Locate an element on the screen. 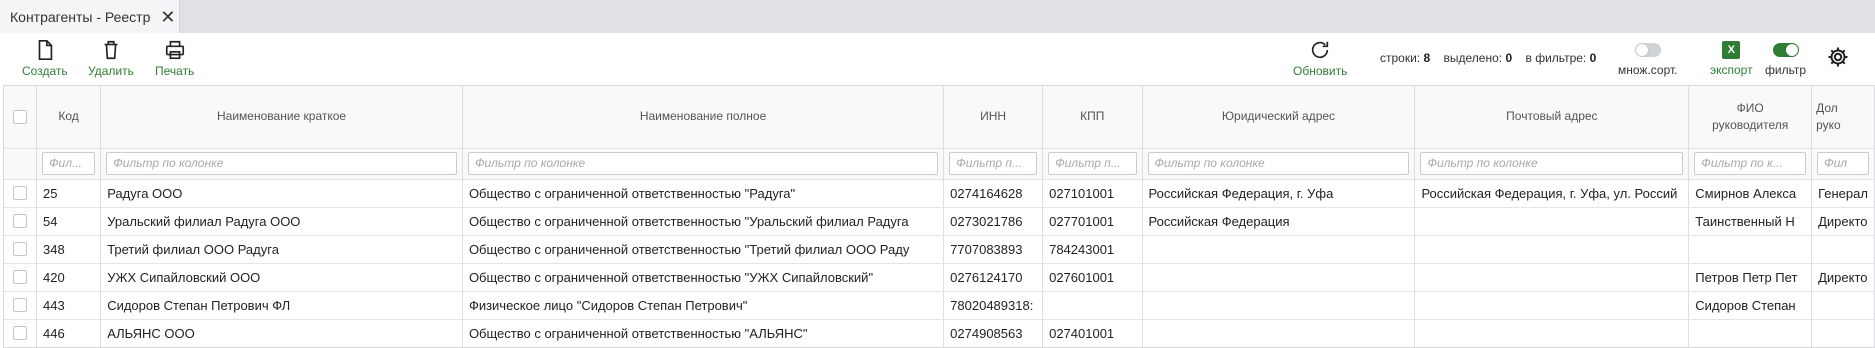 This screenshot has height=348, width=1875. selected-count-label: выделено: is located at coordinates (1473, 58).